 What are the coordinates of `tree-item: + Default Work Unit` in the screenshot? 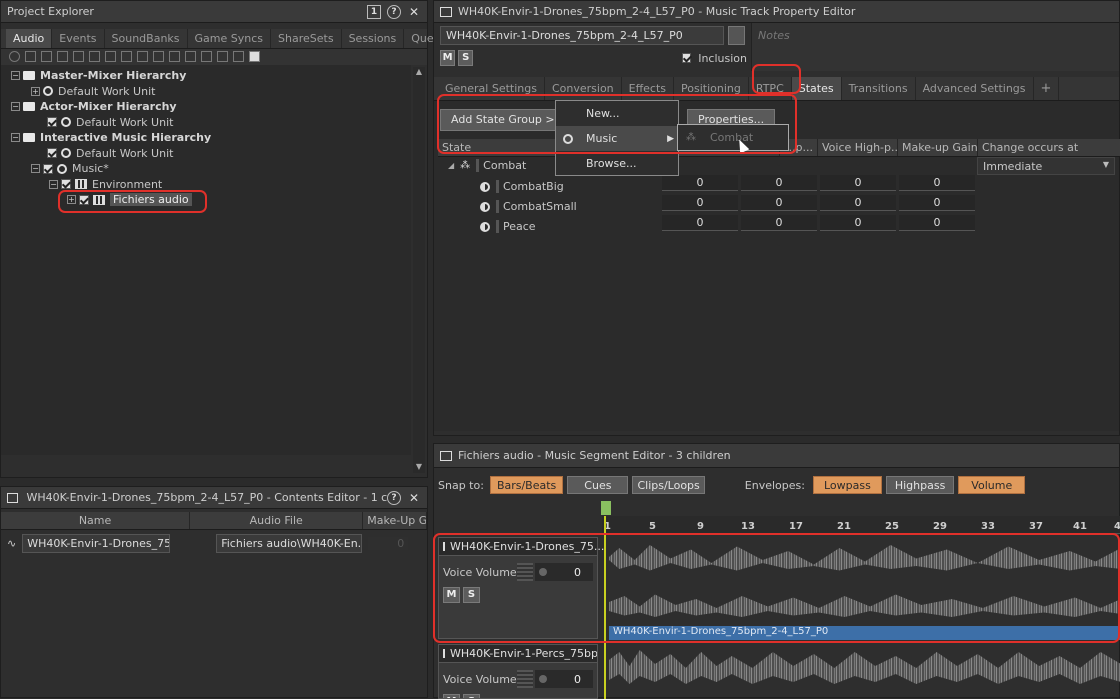 It's located at (211, 92).